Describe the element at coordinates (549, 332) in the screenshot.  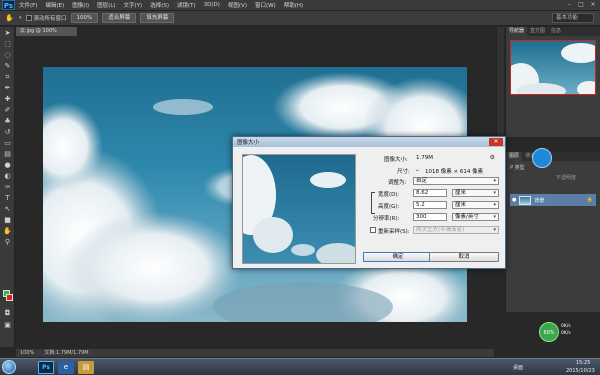
I see `network-speed-widget: 60%` at that location.